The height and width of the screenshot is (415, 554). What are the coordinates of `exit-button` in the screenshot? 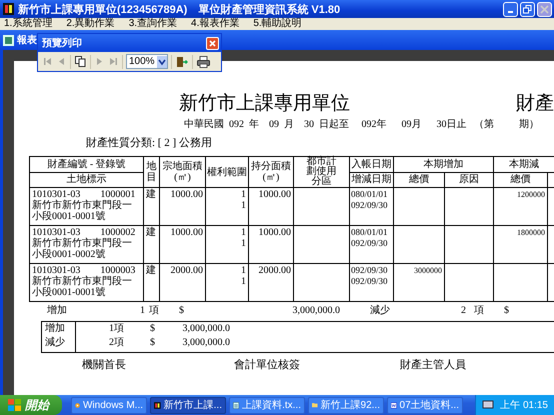 It's located at (181, 61).